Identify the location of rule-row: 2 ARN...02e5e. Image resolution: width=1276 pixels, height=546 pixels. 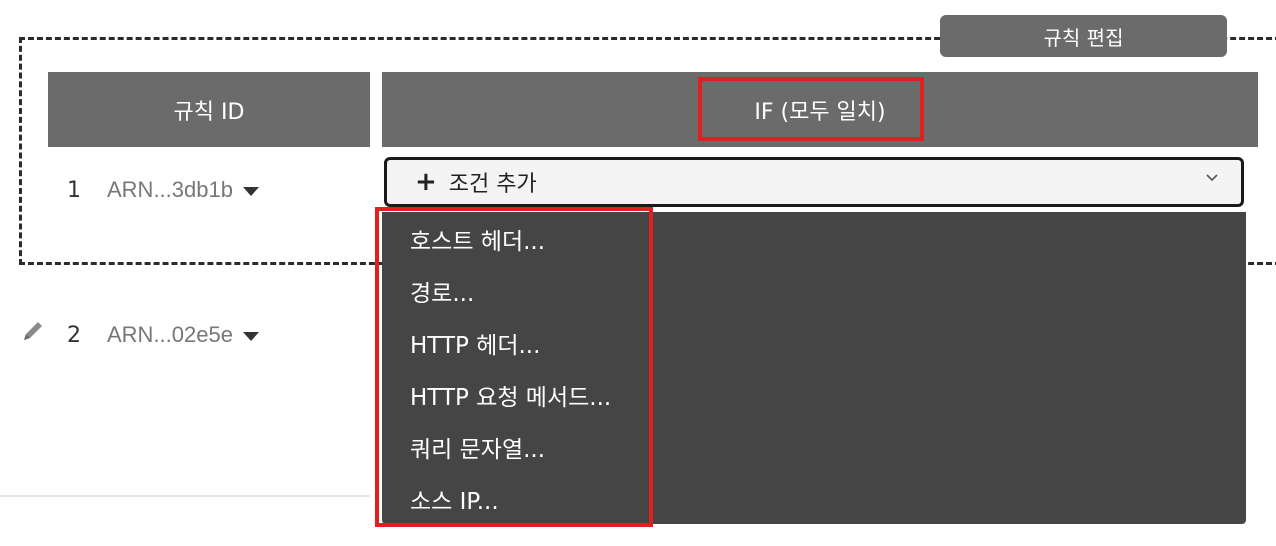
(163, 335).